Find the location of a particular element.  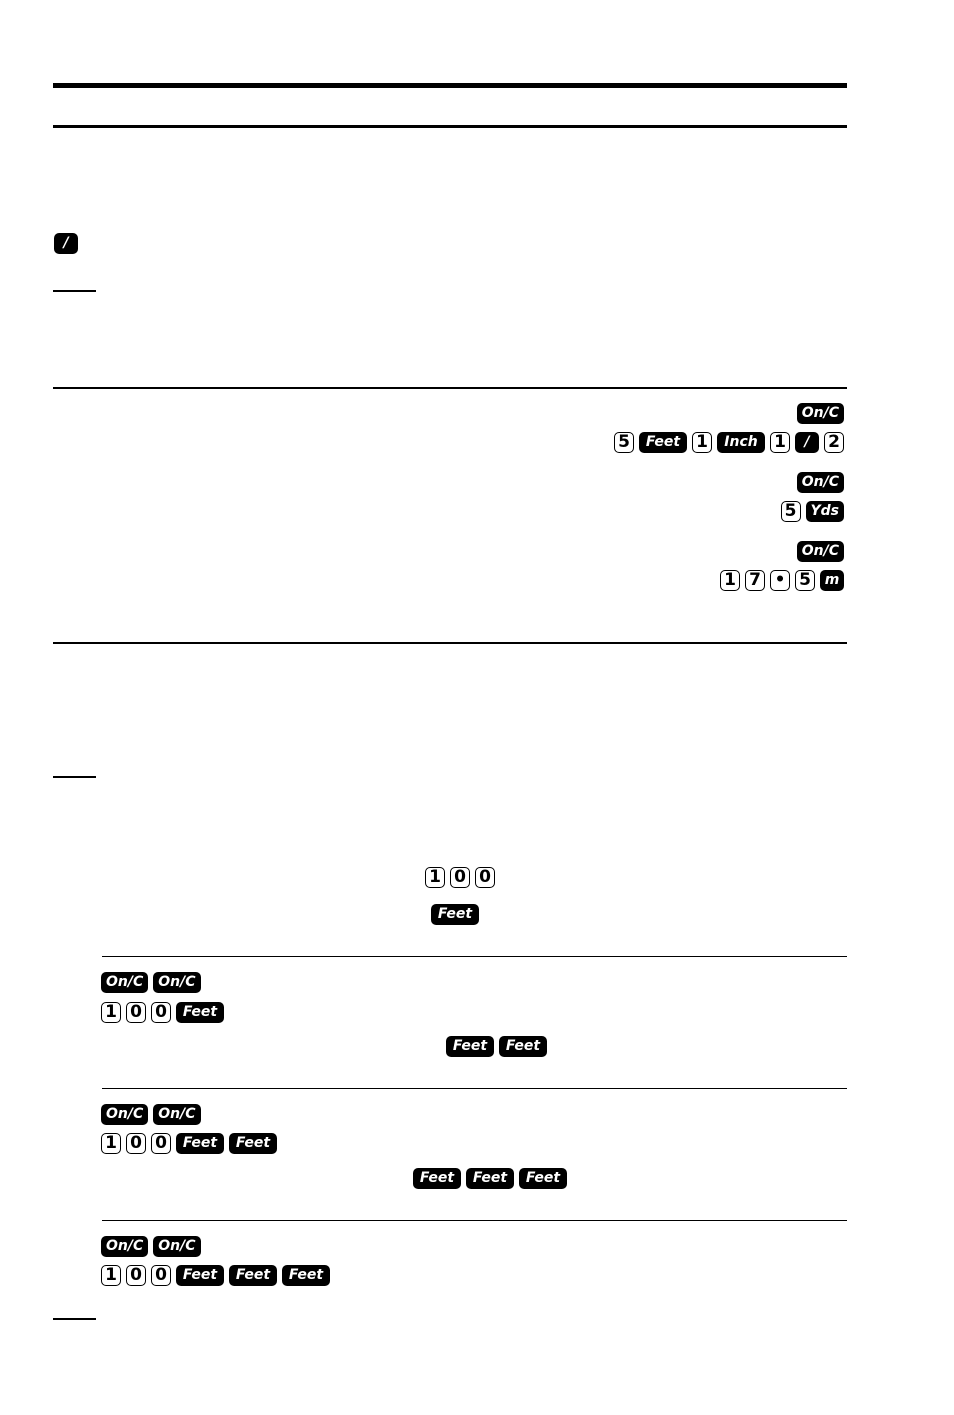

meters-key: m is located at coordinates (832, 580).